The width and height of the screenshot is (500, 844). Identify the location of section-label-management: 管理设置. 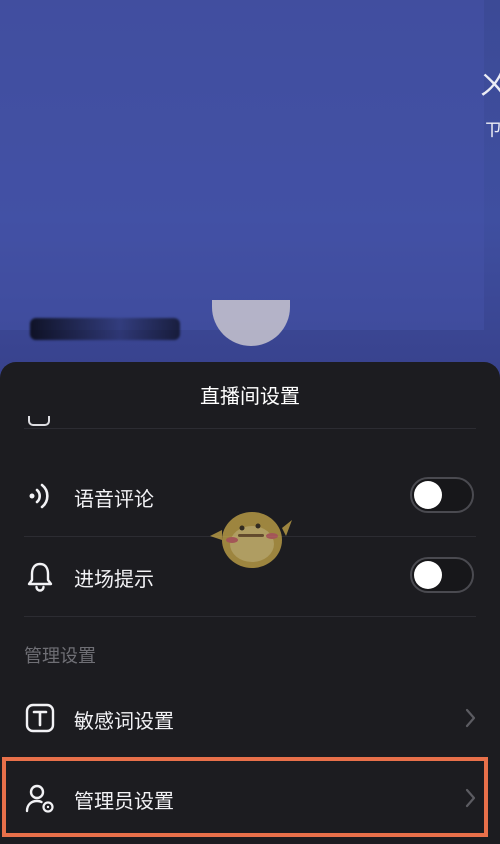
(60, 656).